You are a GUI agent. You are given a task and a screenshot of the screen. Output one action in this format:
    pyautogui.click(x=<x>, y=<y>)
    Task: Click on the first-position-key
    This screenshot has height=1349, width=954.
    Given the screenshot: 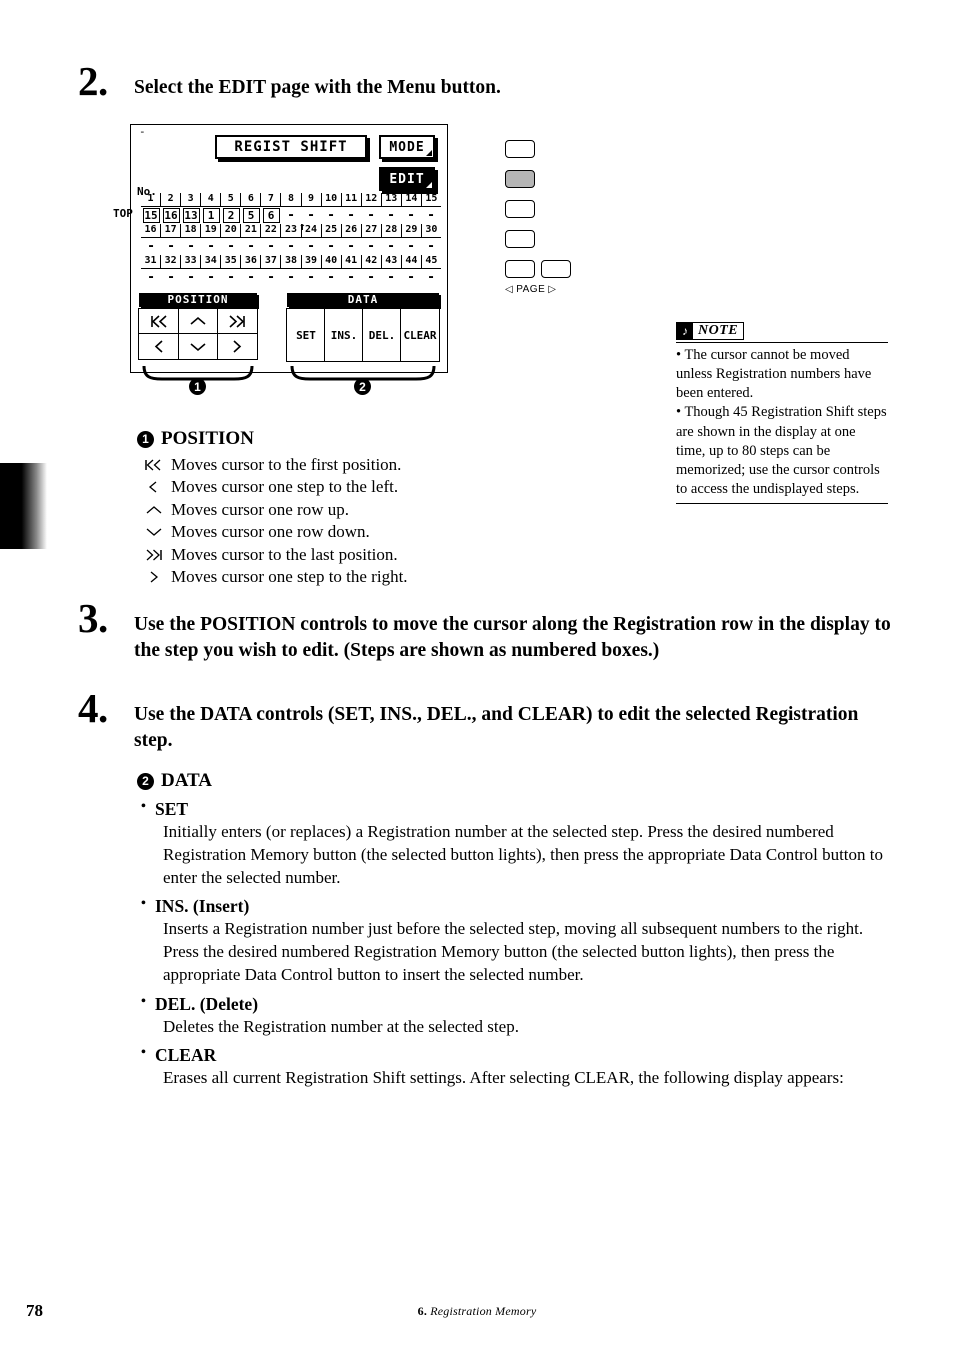 What is the action you would take?
    pyautogui.click(x=159, y=321)
    